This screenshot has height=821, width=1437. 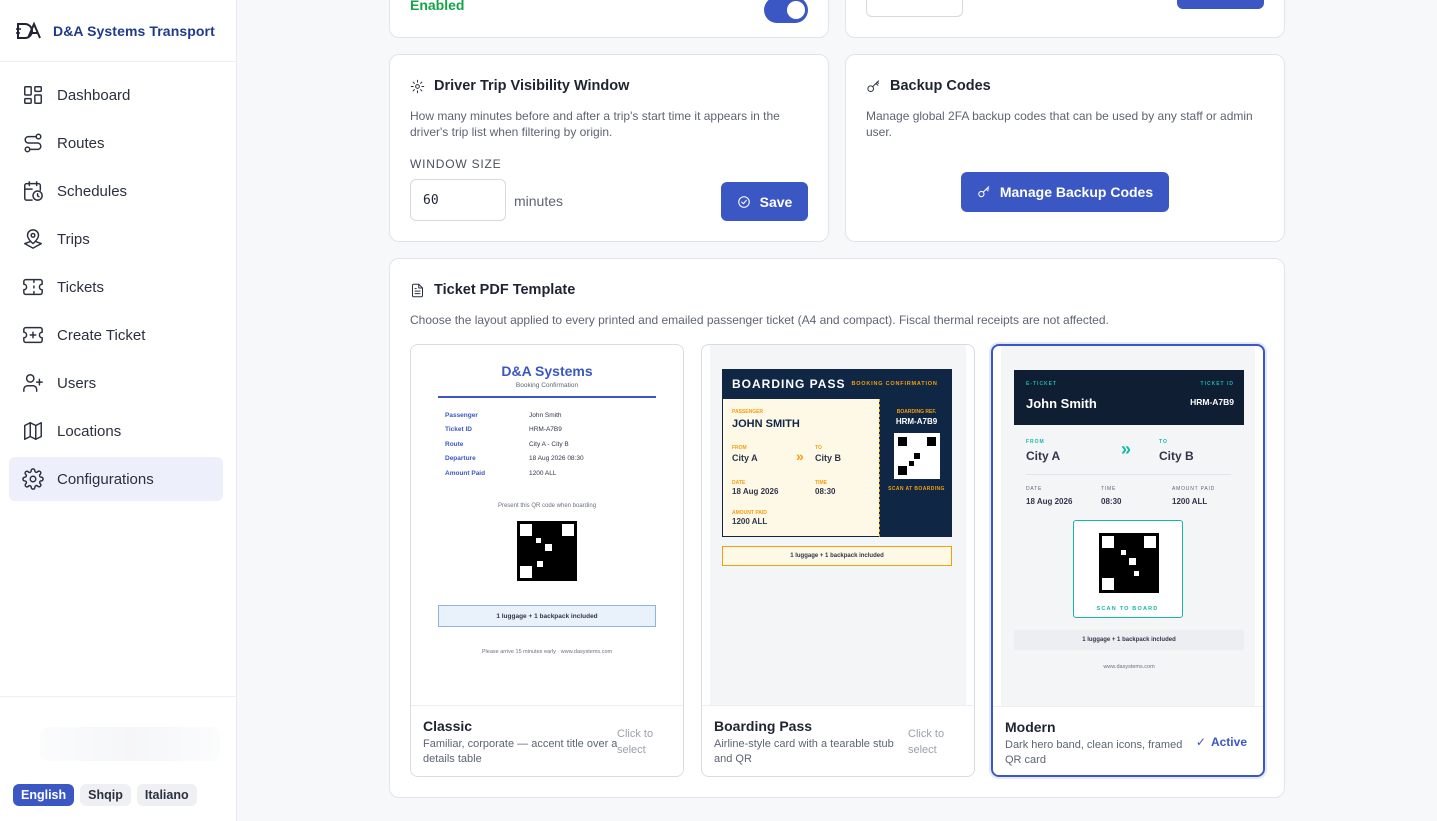 I want to click on nav-label: Tickets, so click(x=80, y=287).